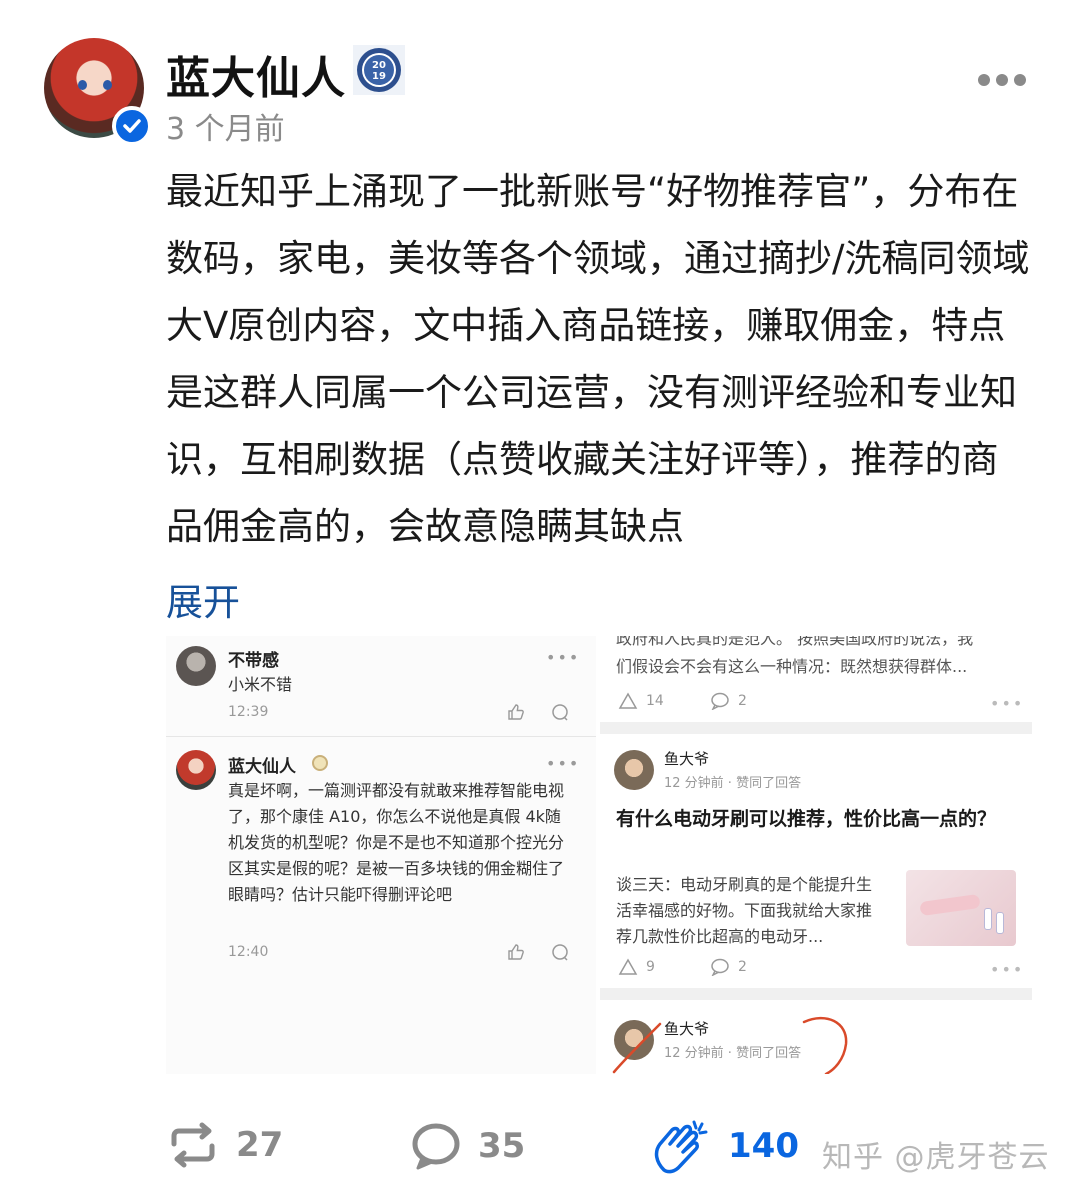 The width and height of the screenshot is (1080, 1199). What do you see at coordinates (467, 1146) in the screenshot?
I see `comment-button: 35` at bounding box center [467, 1146].